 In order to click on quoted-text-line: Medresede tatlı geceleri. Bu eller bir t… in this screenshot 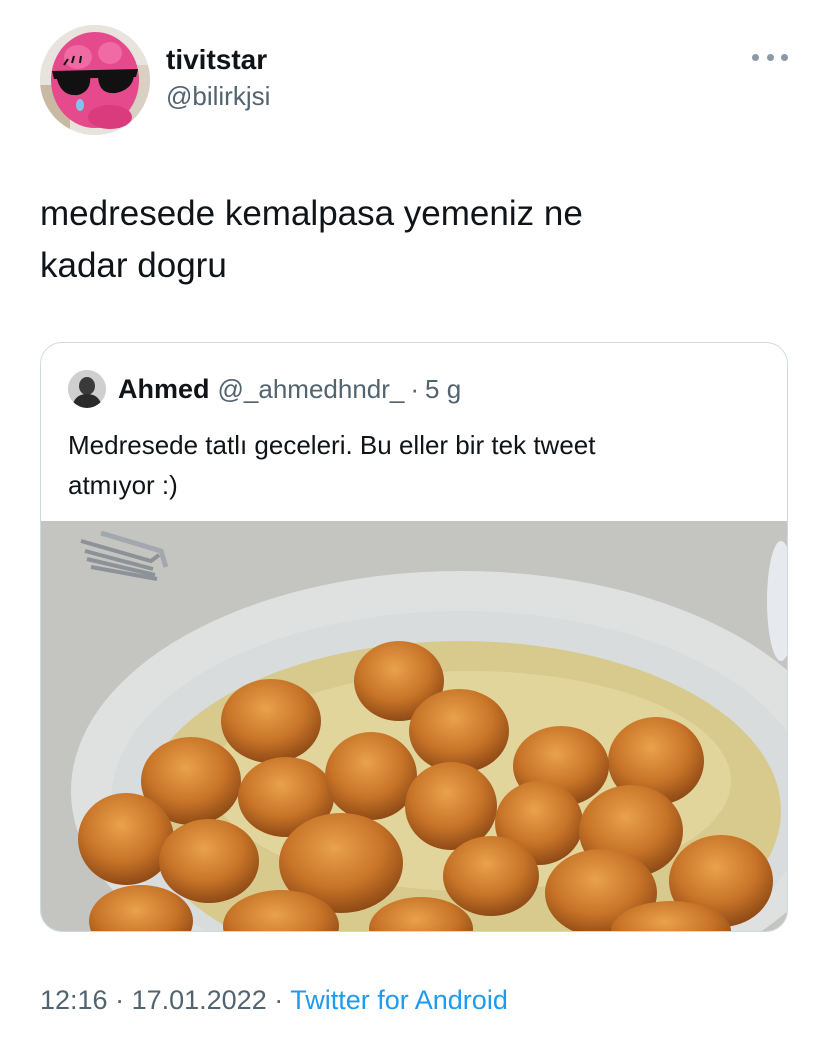, I will do `click(332, 445)`.